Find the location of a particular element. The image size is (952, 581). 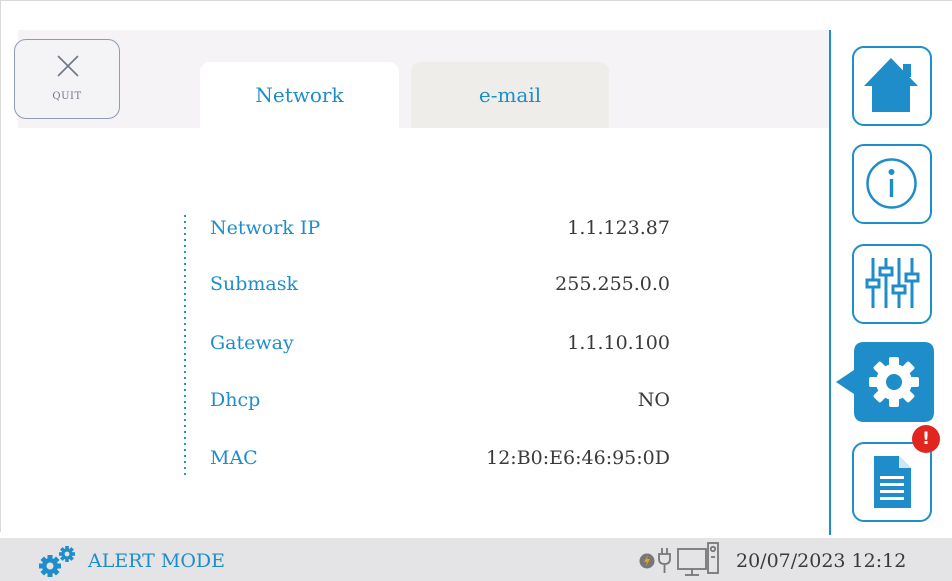

network-ip-row: Network IP 1.1.123.87 is located at coordinates (440, 232).